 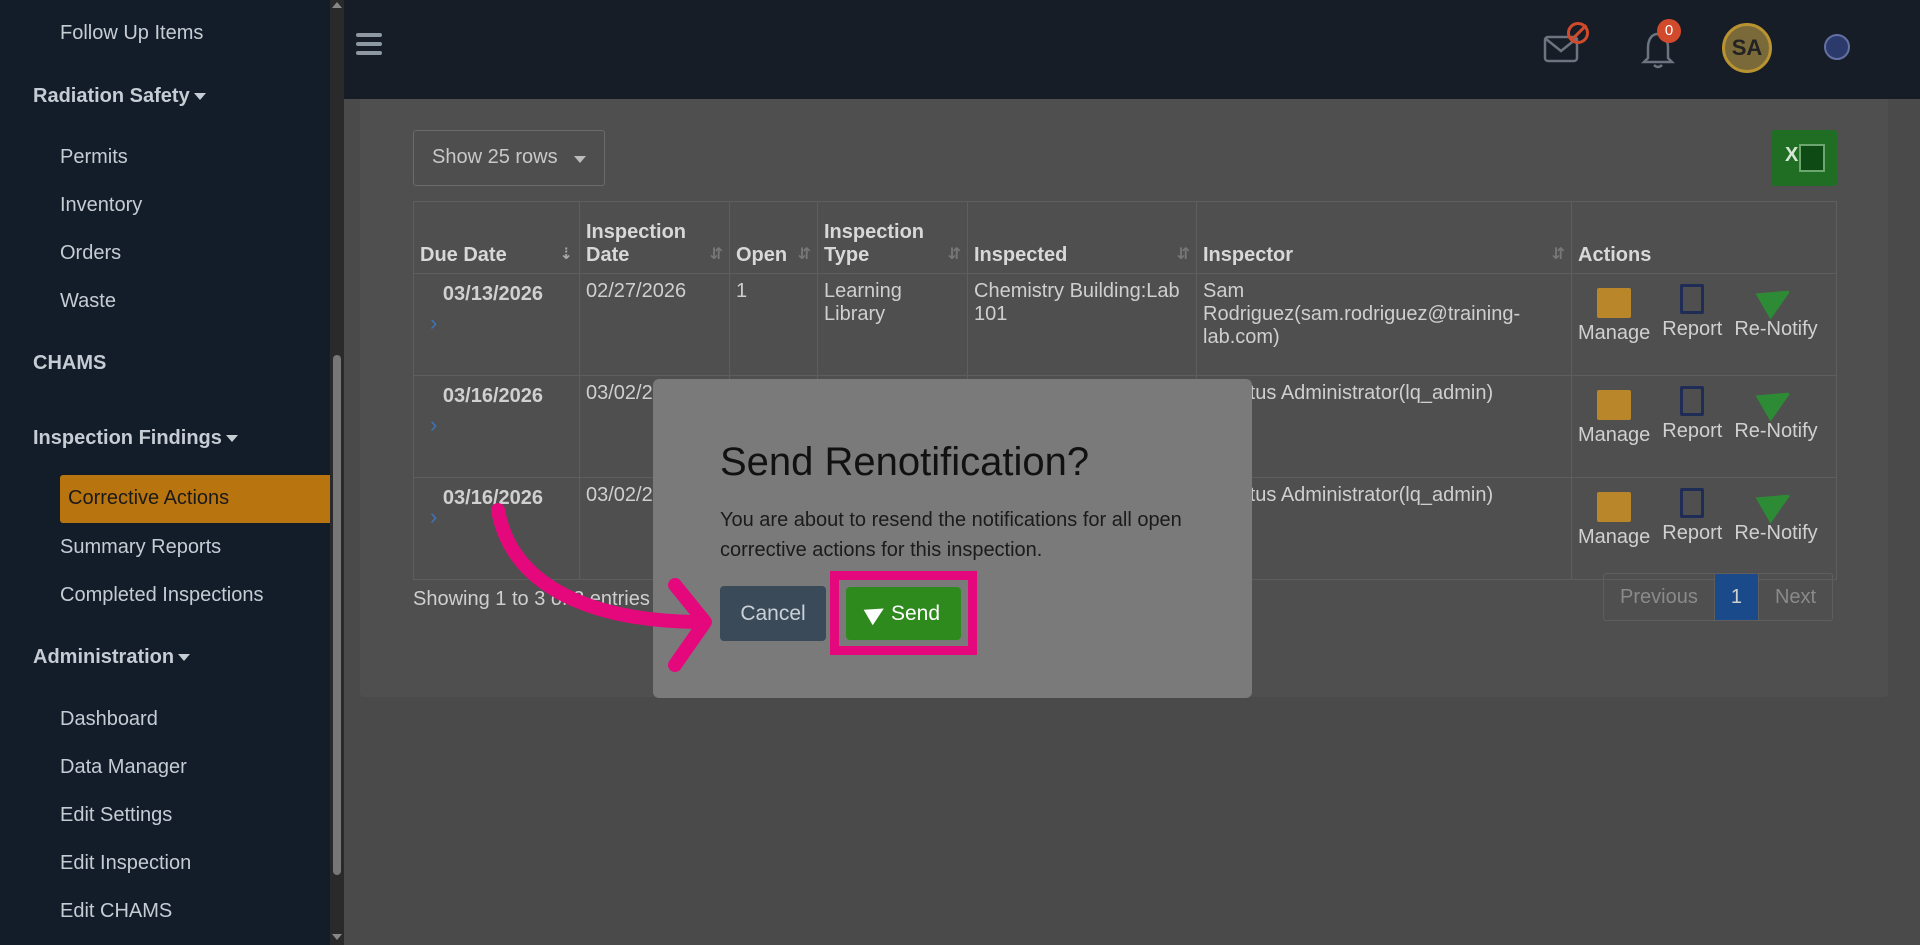 What do you see at coordinates (125, 863) in the screenshot?
I see `sidebar-item-edit-inspection: Edit Inspection` at bounding box center [125, 863].